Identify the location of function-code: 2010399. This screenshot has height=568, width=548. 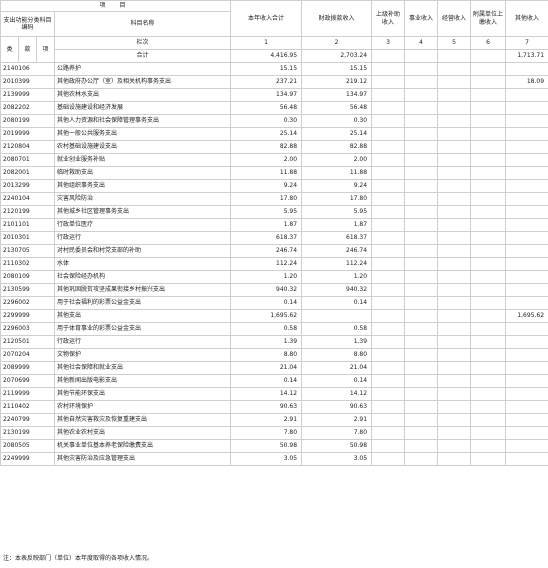
(27, 82).